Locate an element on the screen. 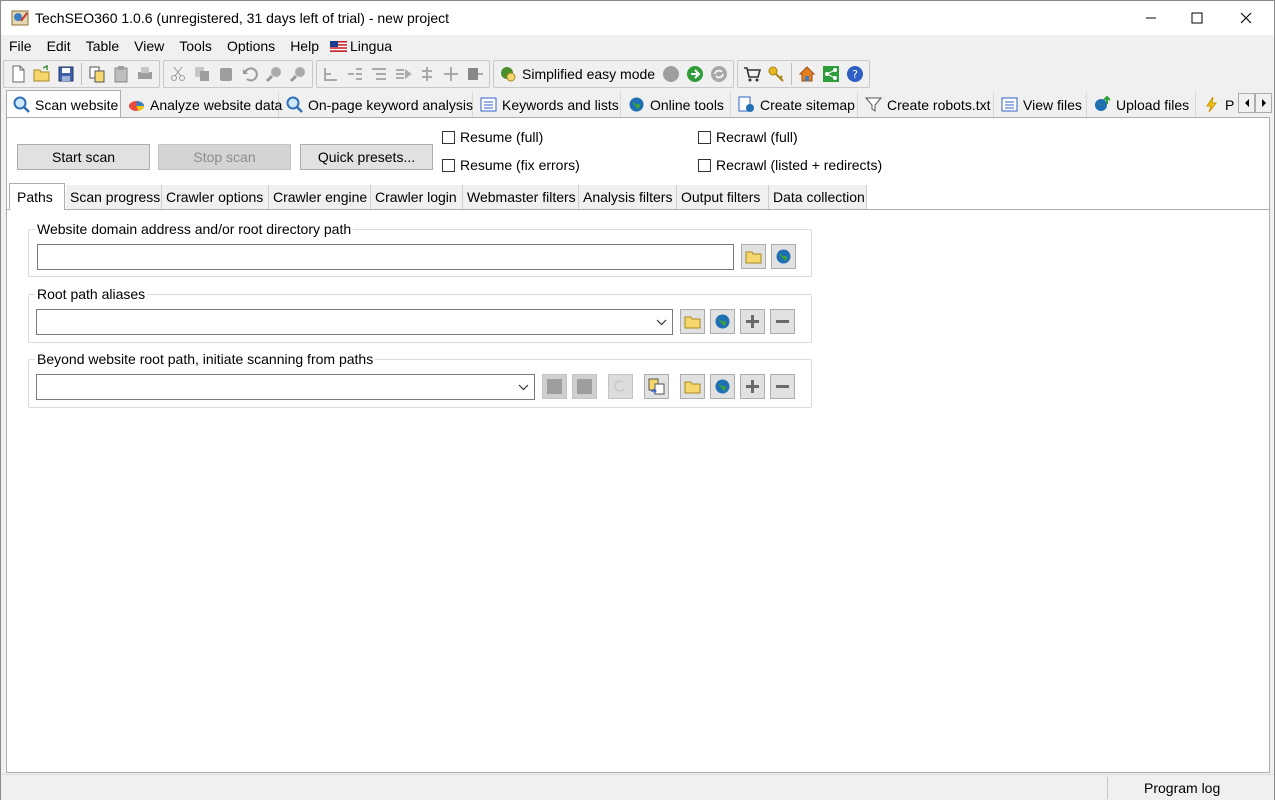  print-icon is located at coordinates (145, 73).